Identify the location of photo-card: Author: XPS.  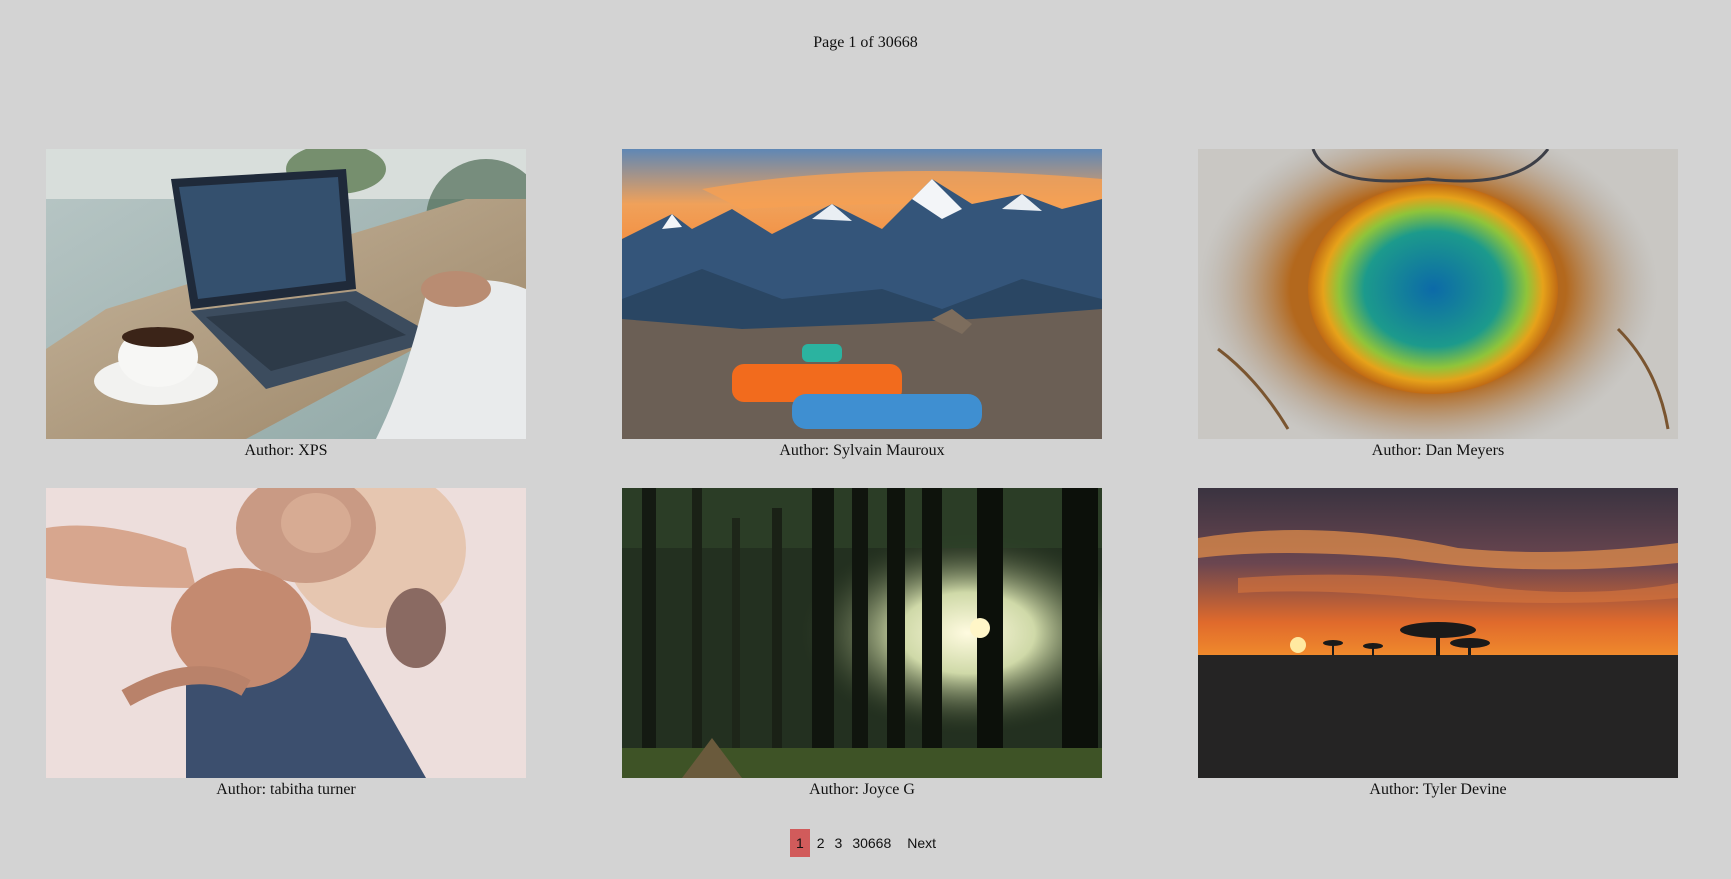
(286, 304).